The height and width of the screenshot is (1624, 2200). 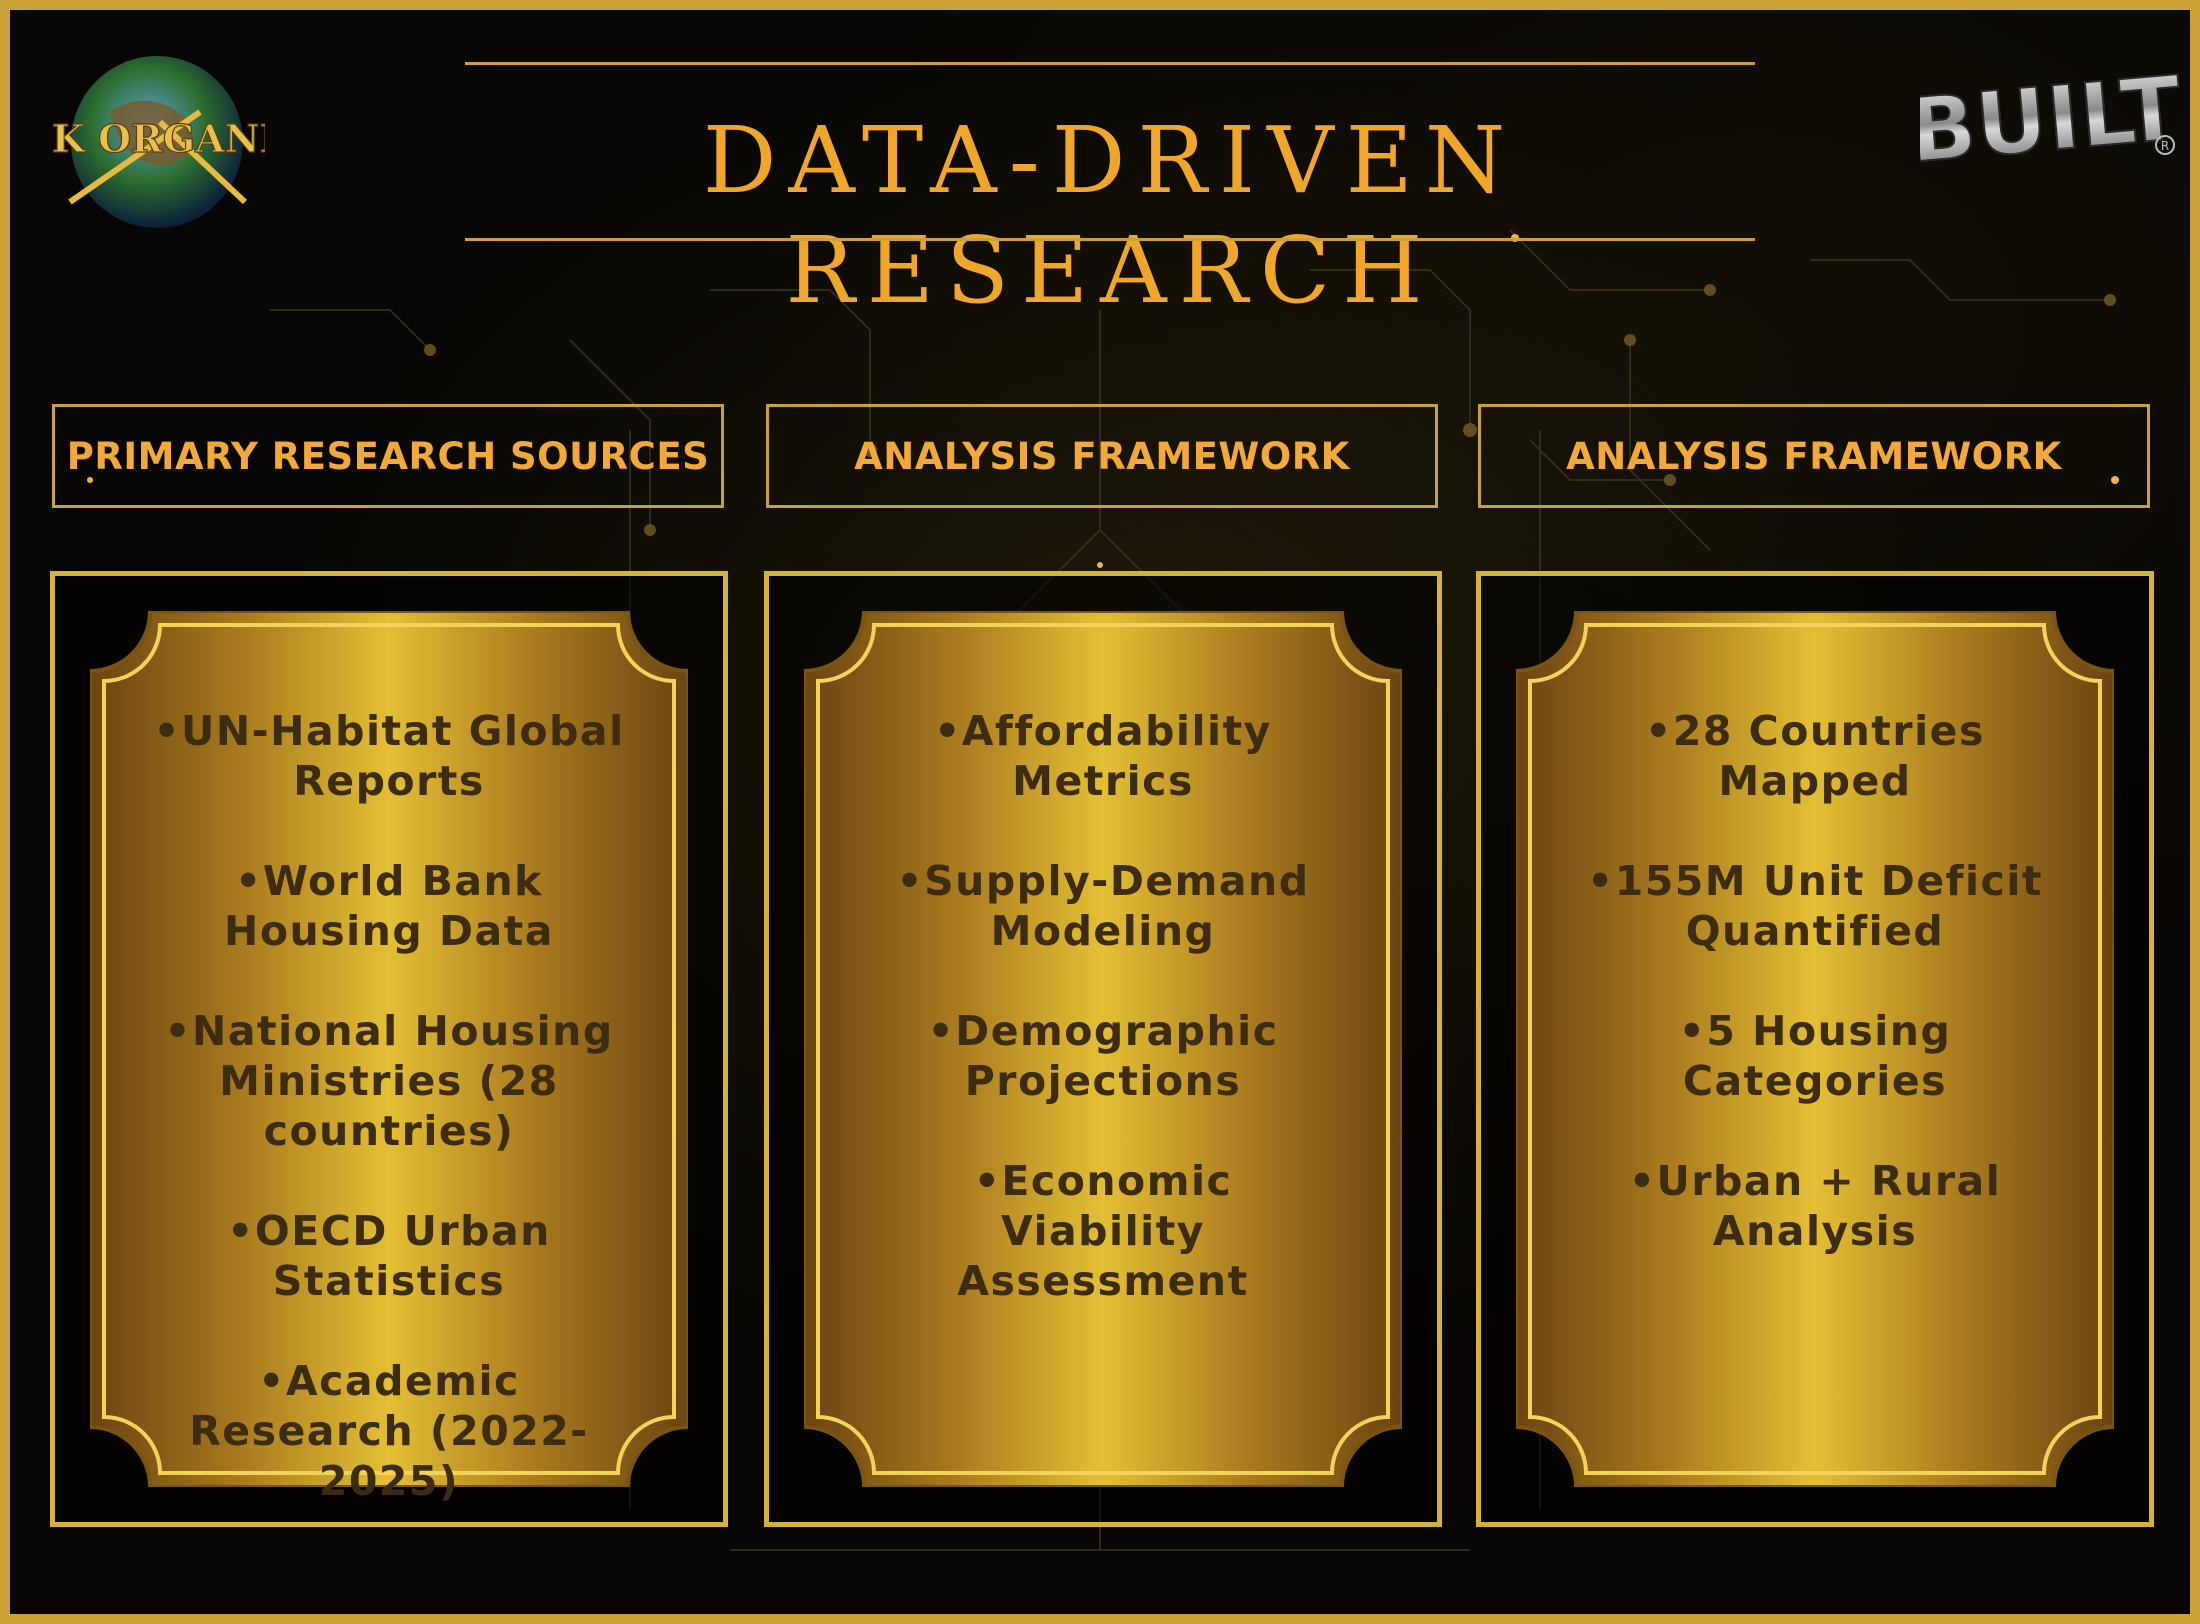 I want to click on title-rule-bottom, so click(x=1110, y=239).